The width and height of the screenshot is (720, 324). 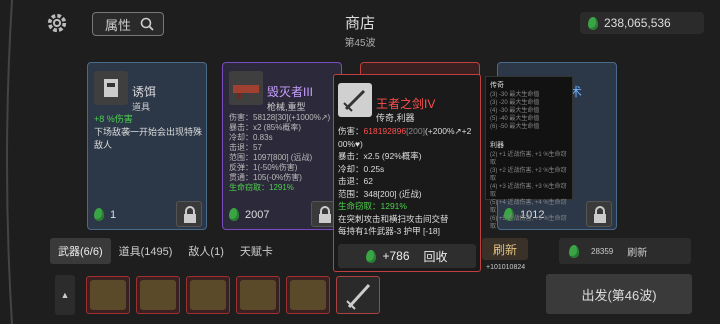 What do you see at coordinates (350, 143) in the screenshot?
I see `dmg-scaling-cont: 00%♥)` at bounding box center [350, 143].